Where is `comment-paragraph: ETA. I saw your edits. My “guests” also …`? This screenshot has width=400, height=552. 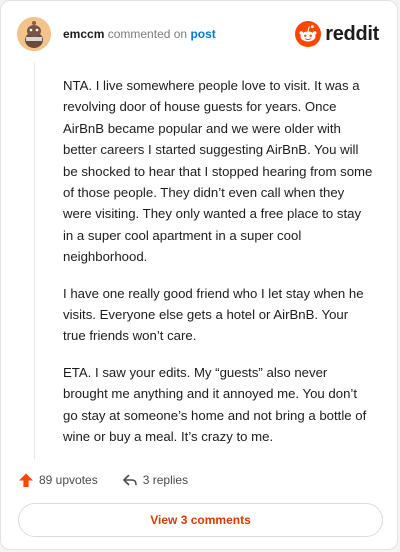
comment-paragraph: ETA. I saw your edits. My “guests” also … is located at coordinates (215, 404).